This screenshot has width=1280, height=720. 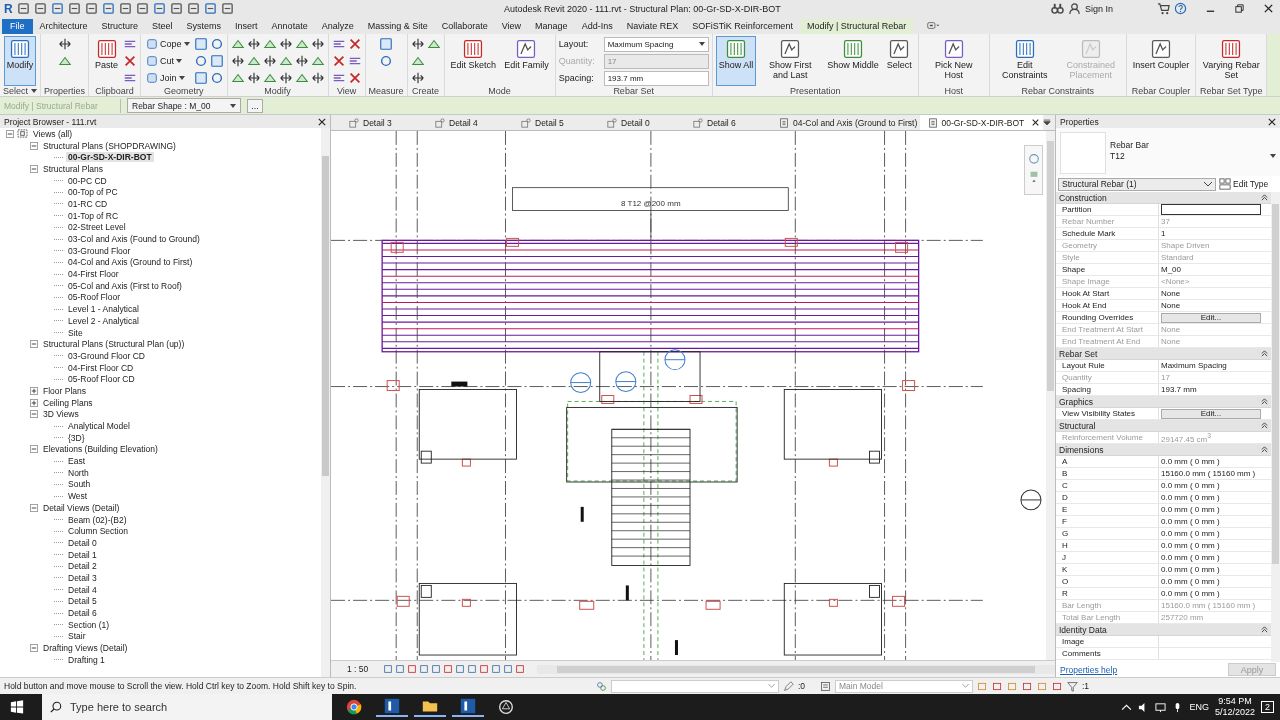 What do you see at coordinates (953, 61) in the screenshot?
I see `ribbon-button: Pick New Host` at bounding box center [953, 61].